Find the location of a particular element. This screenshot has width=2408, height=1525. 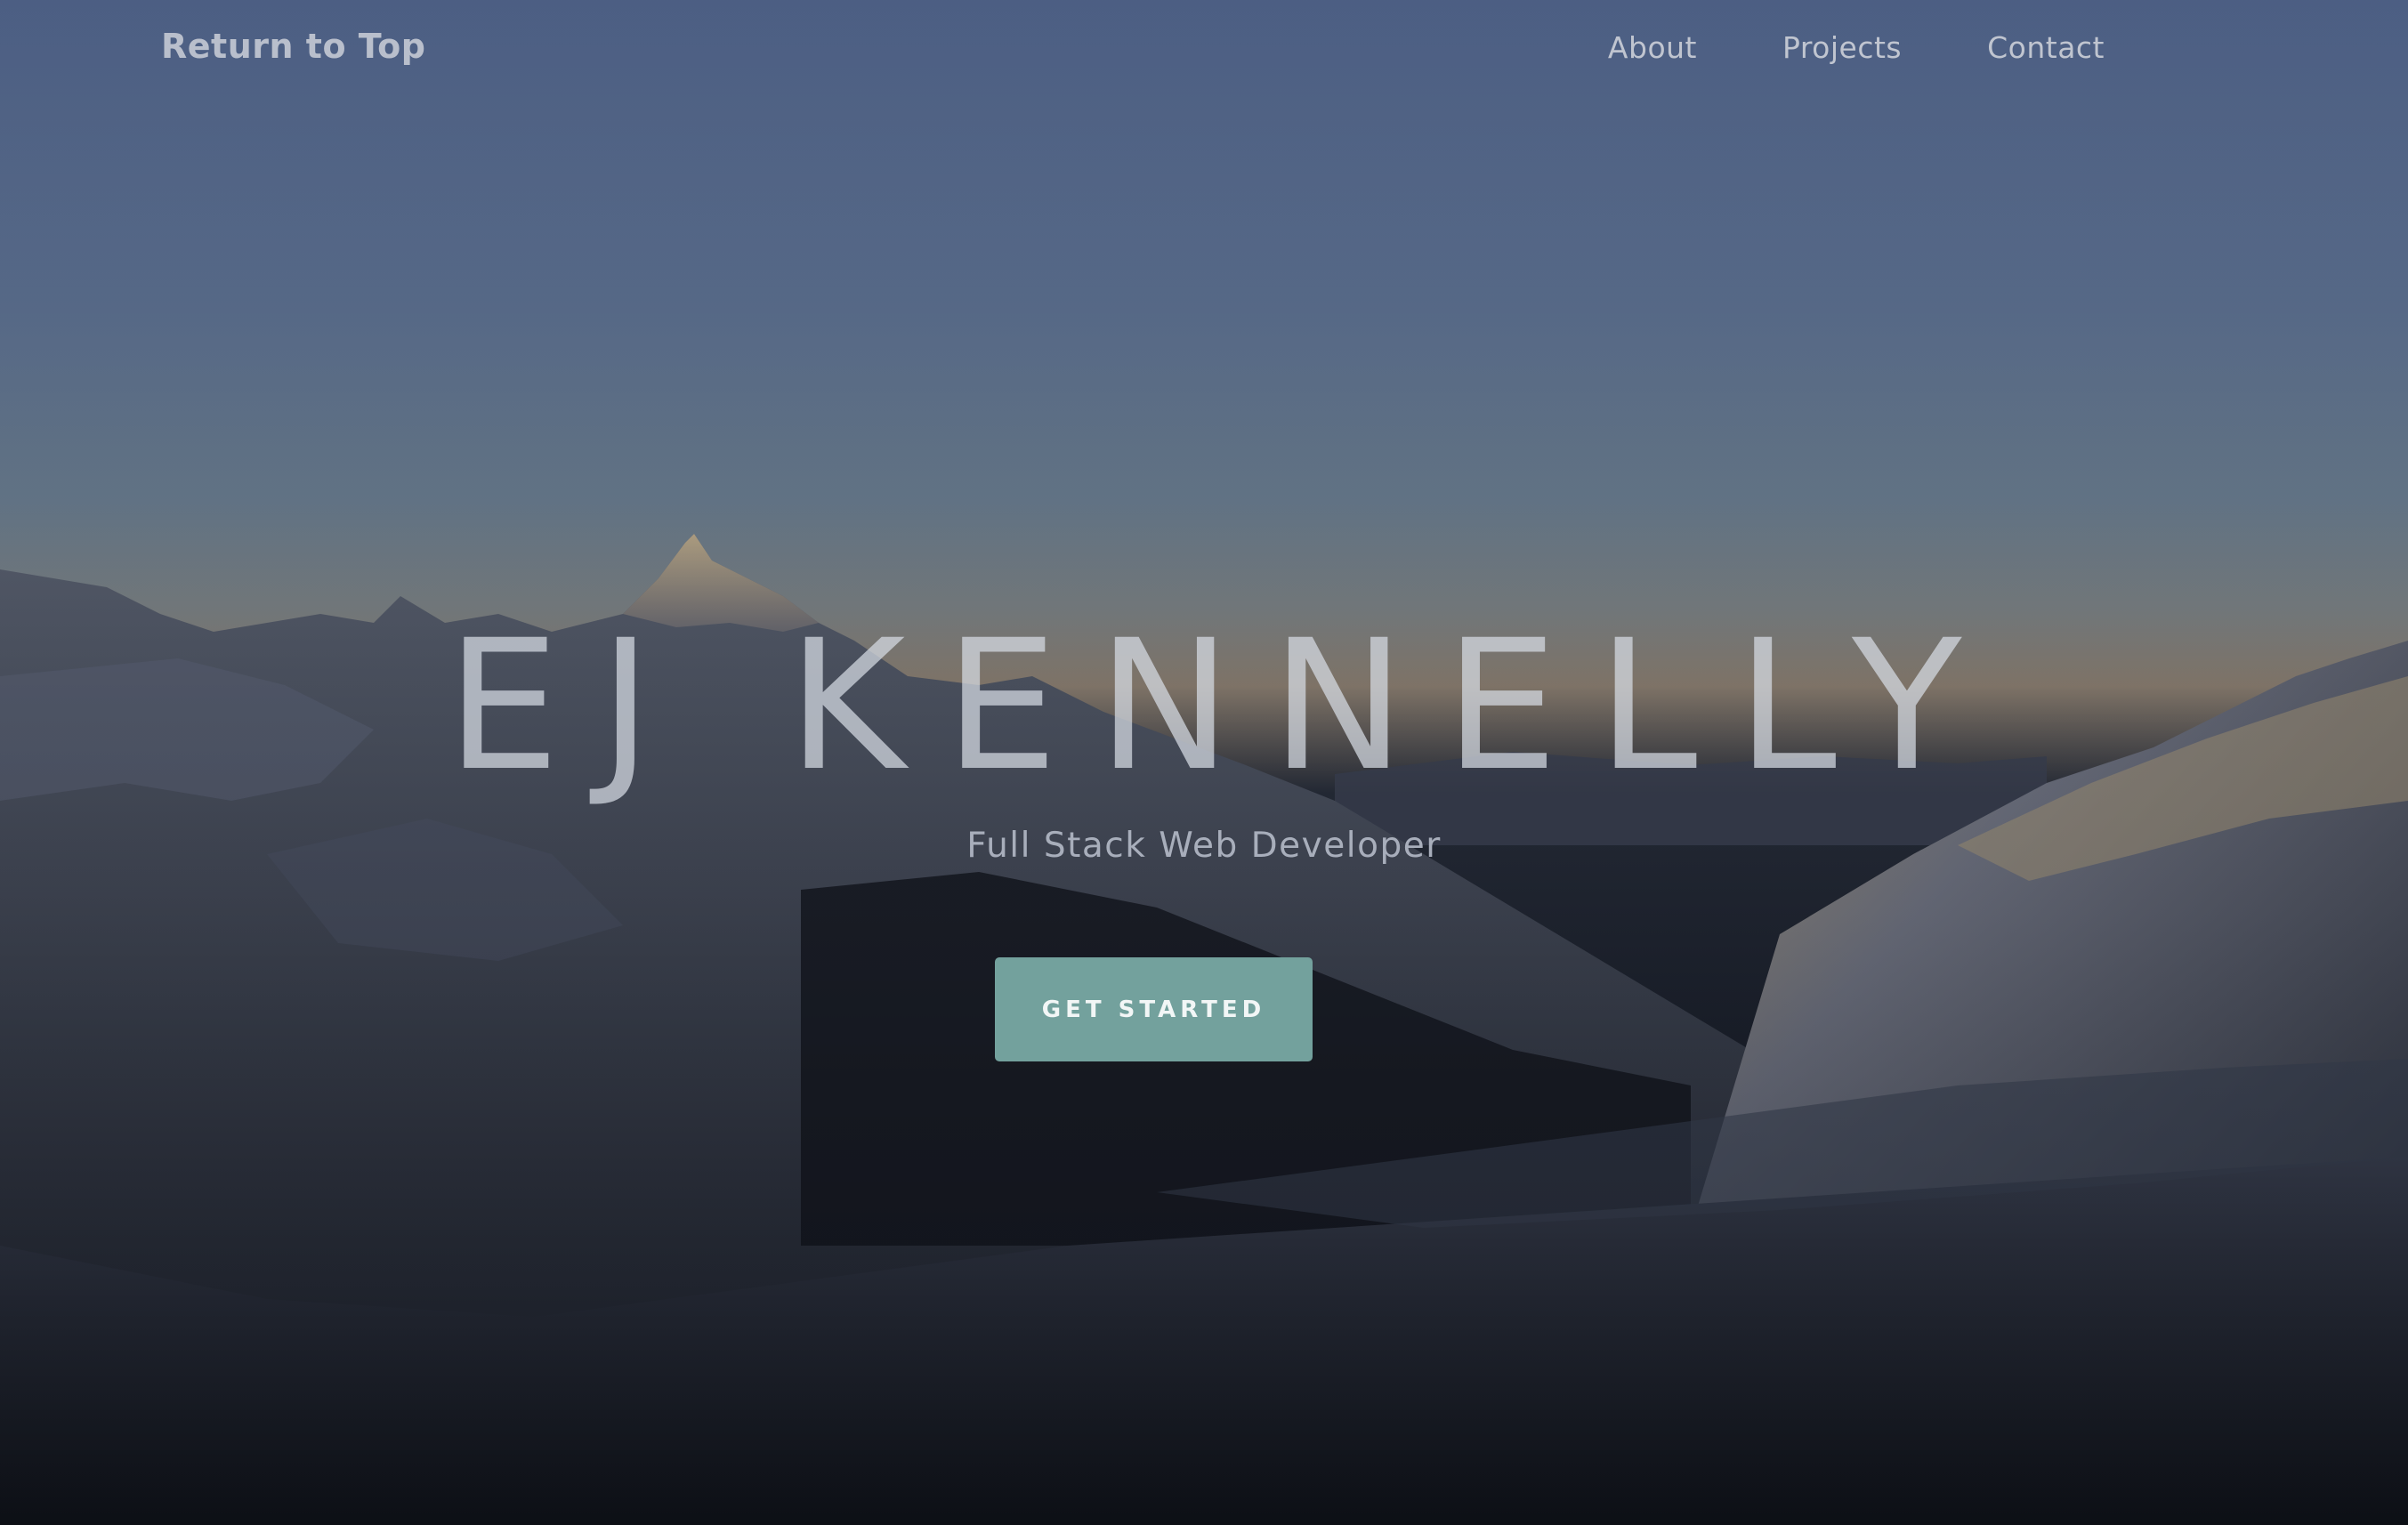

nav-links: About Projects Contact is located at coordinates (1857, 47).